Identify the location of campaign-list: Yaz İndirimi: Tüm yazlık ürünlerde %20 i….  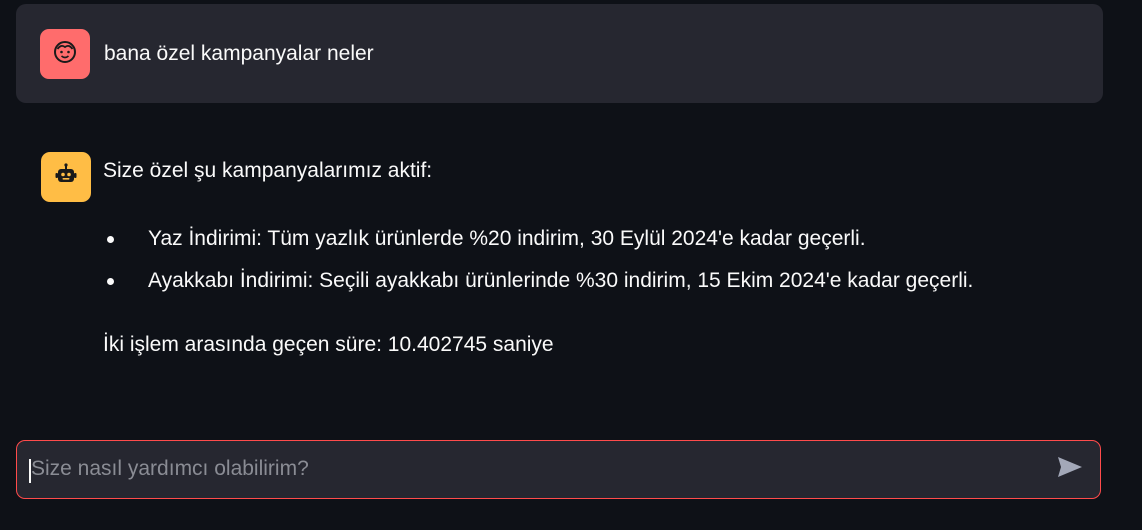
(603, 266).